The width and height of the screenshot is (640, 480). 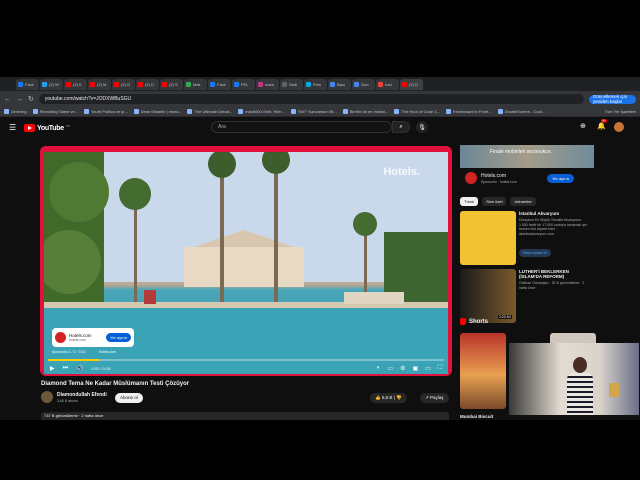 I want to click on account-avatar, so click(x=619, y=127).